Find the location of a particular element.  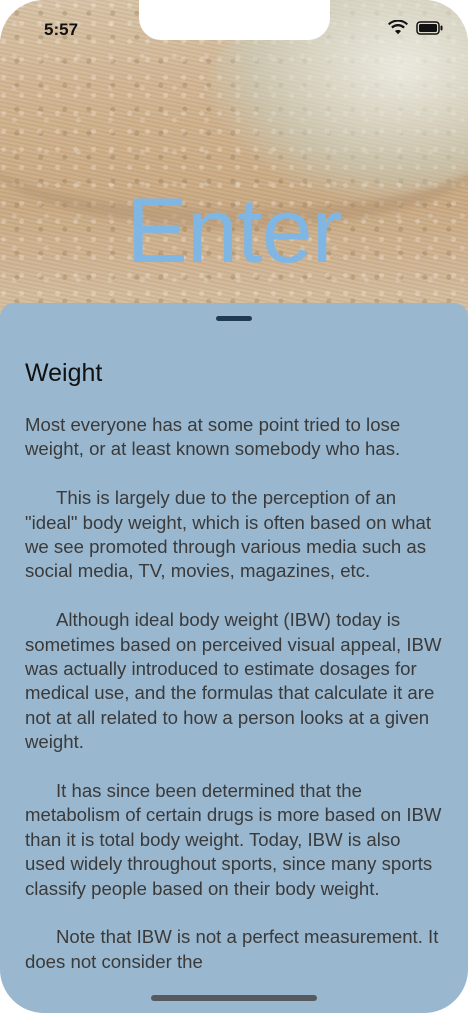

battery-icon is located at coordinates (430, 27).